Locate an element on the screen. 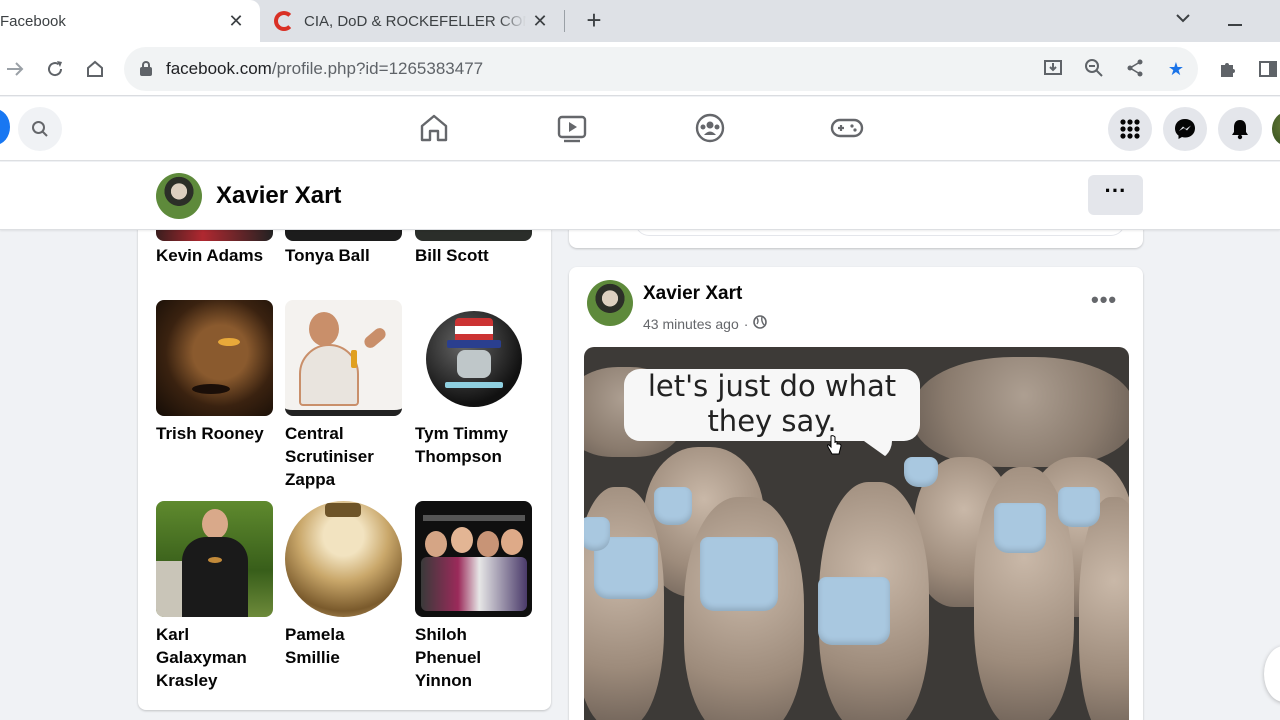 The image size is (1280, 720). new-tab-icon: + is located at coordinates (594, 20).